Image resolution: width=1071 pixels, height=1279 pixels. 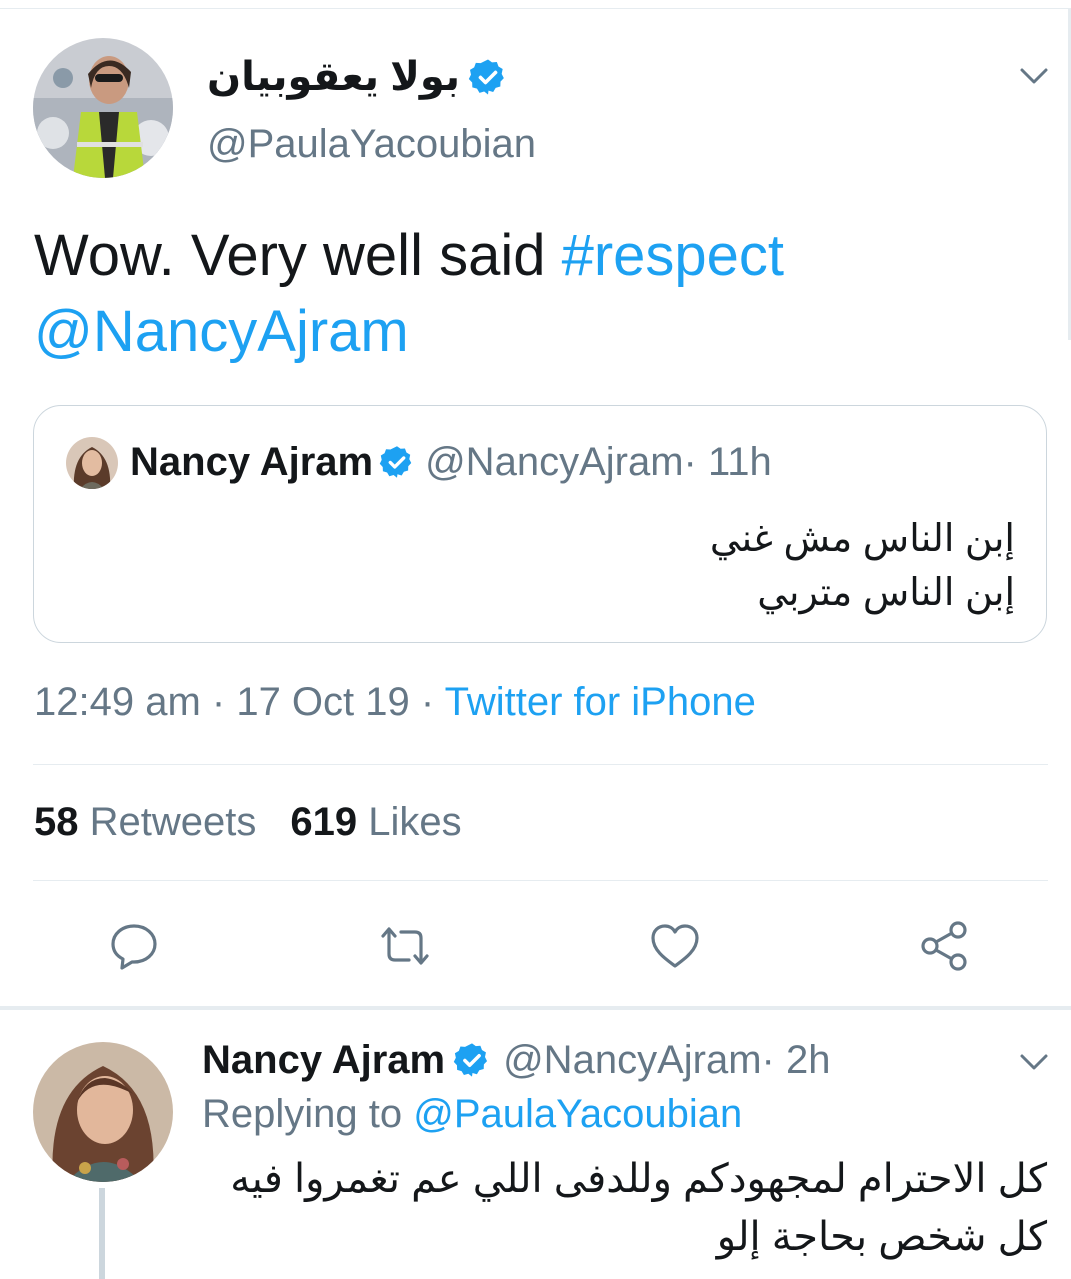 I want to click on quoted-line-2: إبن الناس متربي, so click(x=886, y=593).